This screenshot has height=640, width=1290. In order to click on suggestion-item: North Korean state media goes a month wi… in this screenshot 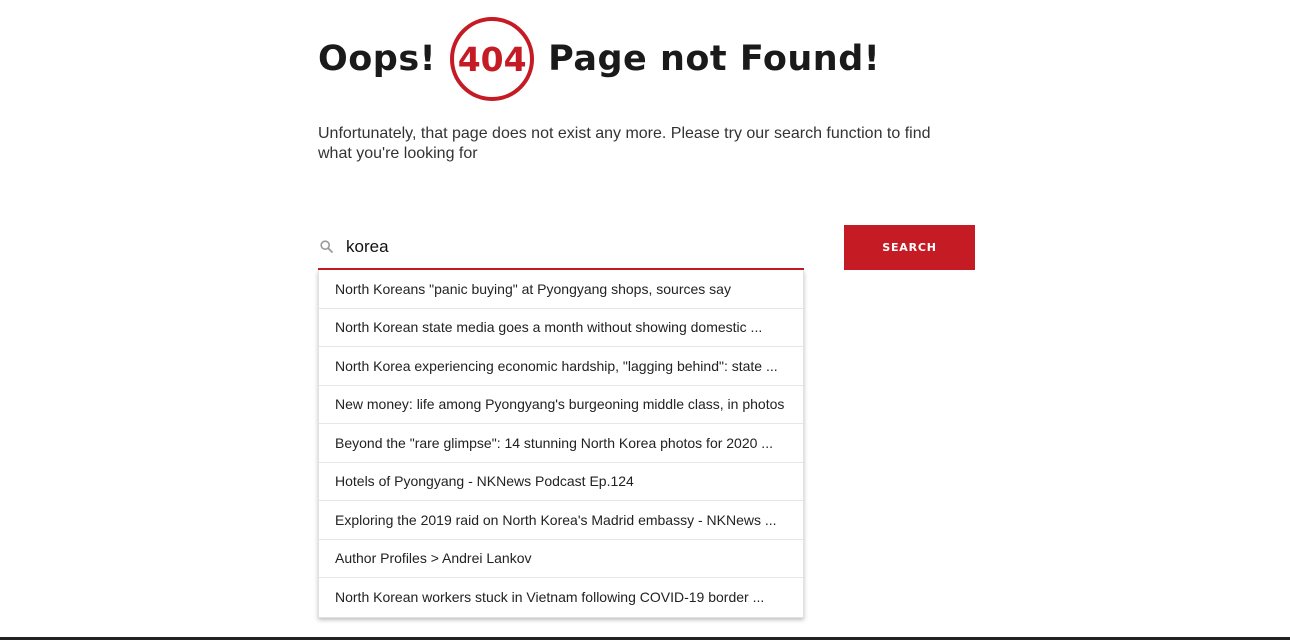, I will do `click(561, 328)`.